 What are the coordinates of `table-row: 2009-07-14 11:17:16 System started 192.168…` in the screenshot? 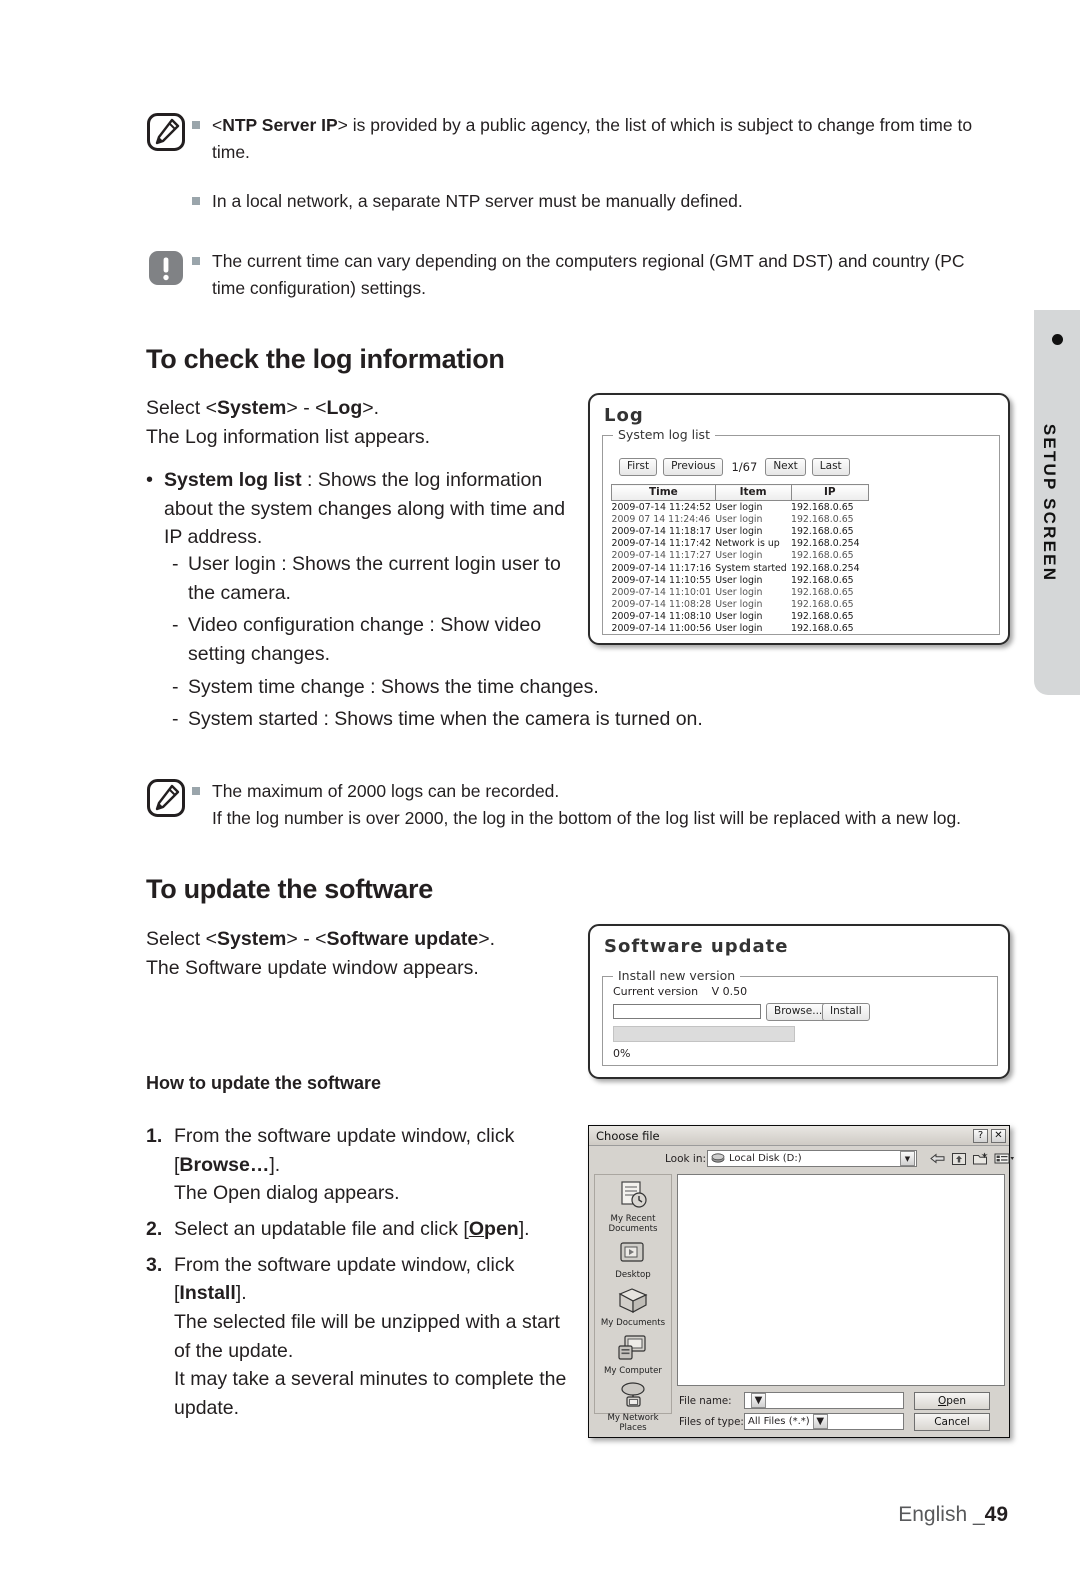 It's located at (740, 568).